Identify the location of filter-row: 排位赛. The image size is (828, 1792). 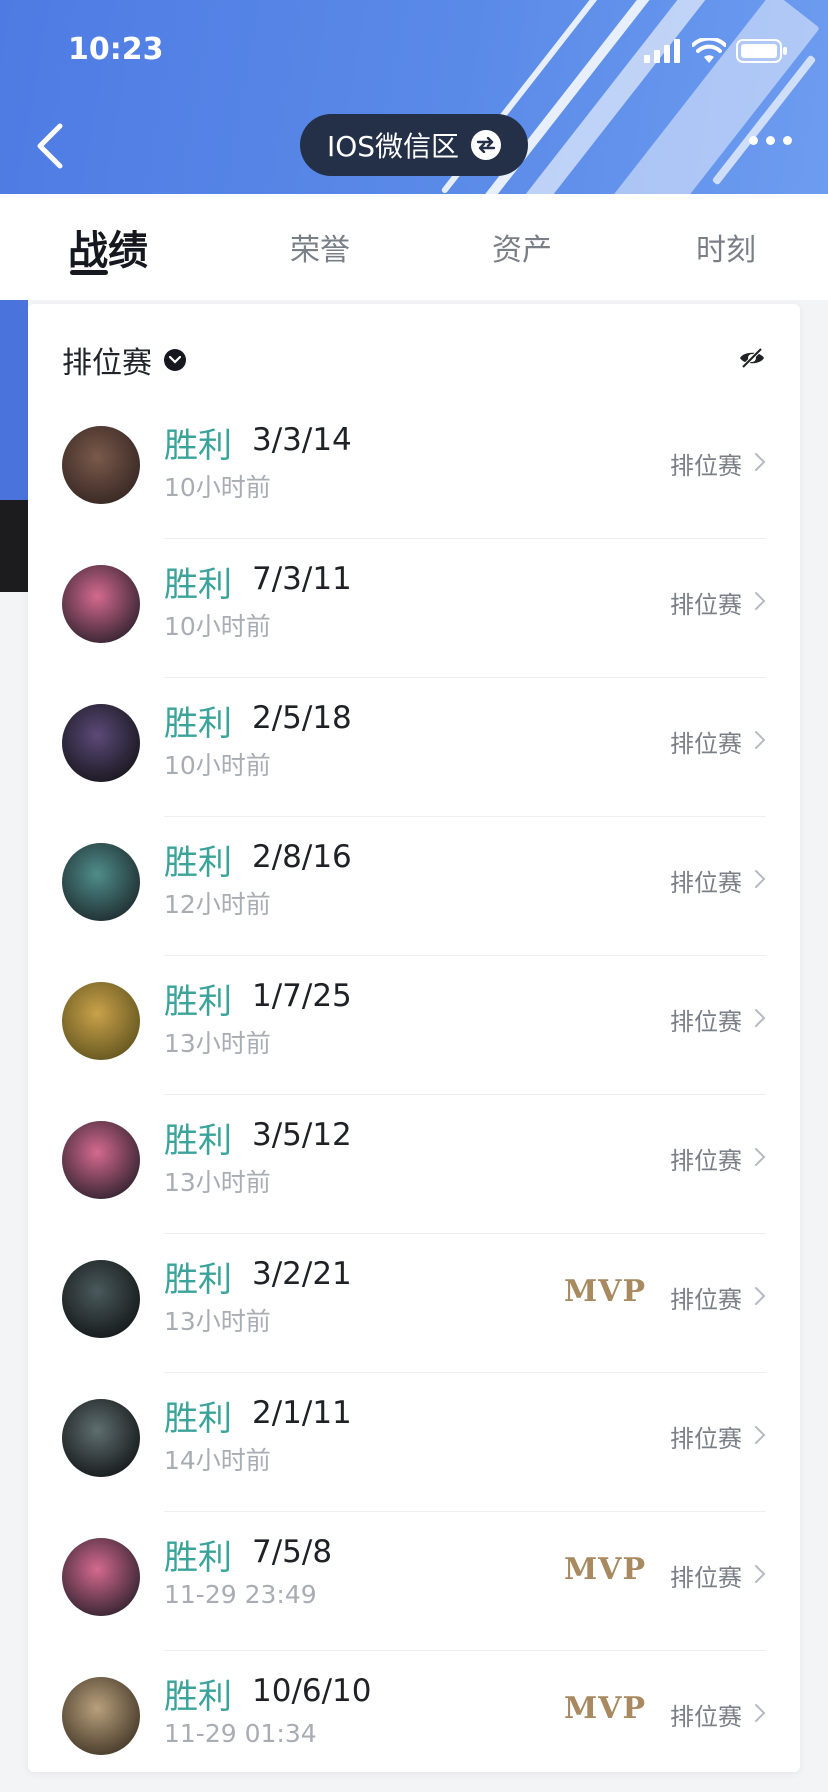
(414, 360).